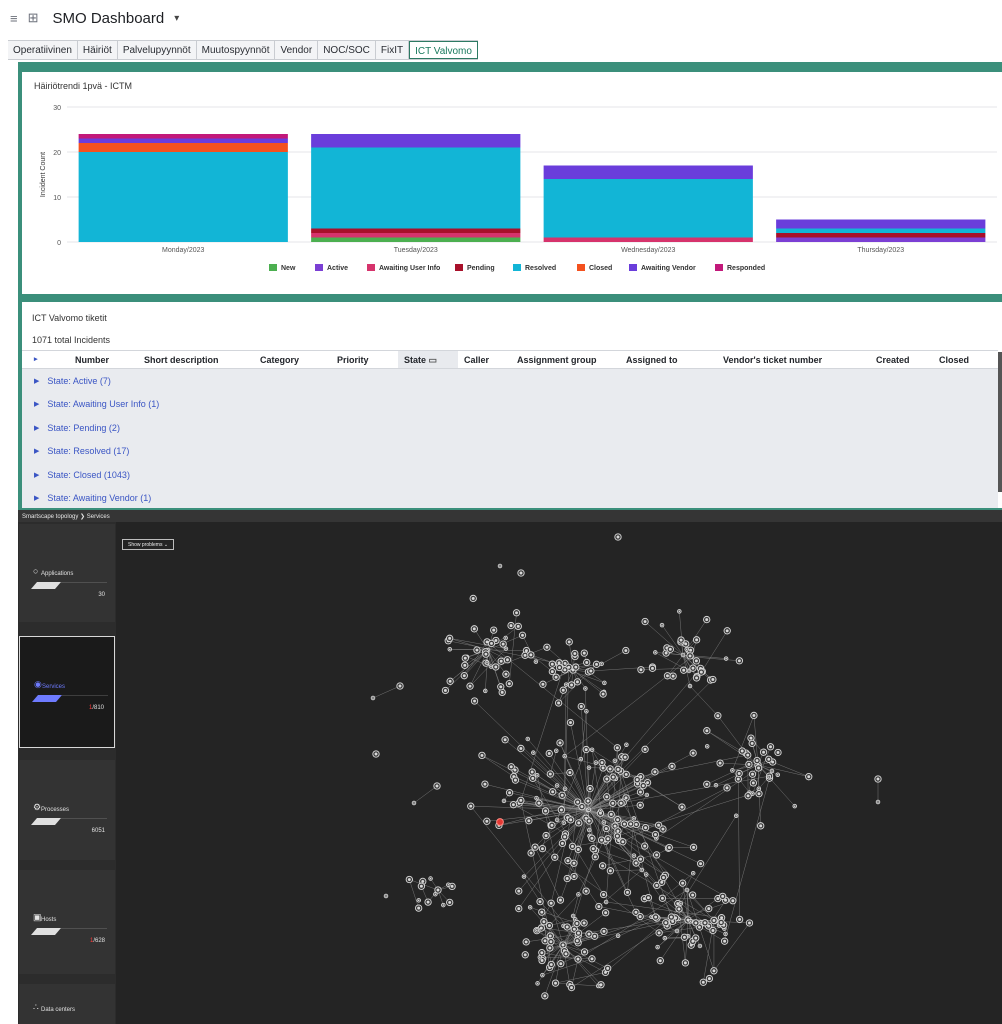 The image size is (1002, 1024). What do you see at coordinates (510, 452) in the screenshot?
I see `group-row: ▶ State: Resolved (17)` at bounding box center [510, 452].